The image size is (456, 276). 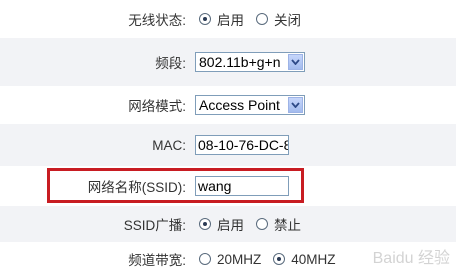 What do you see at coordinates (154, 225) in the screenshot?
I see `ssid-broadcast-label: SSID广播:` at bounding box center [154, 225].